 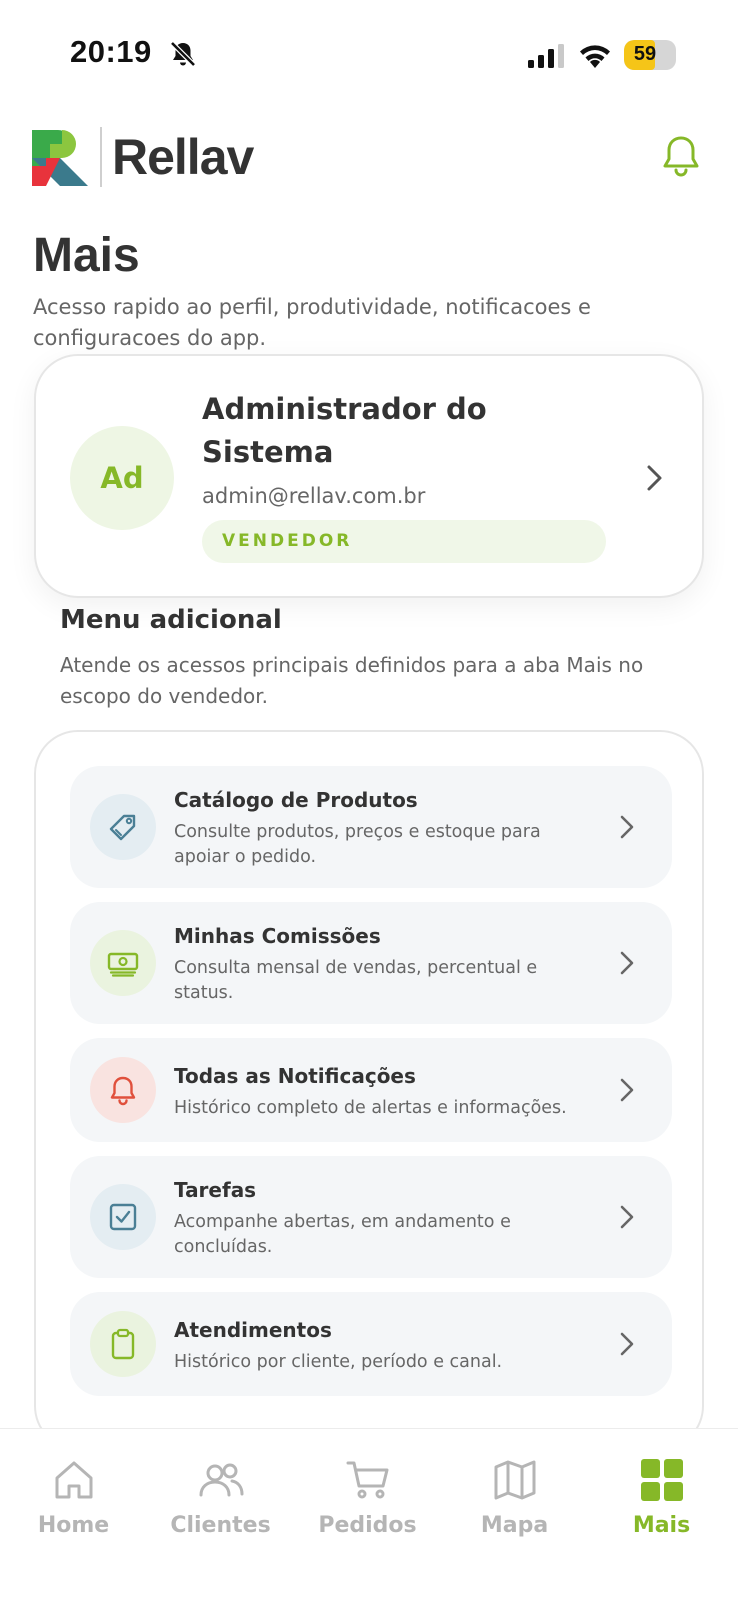 I want to click on notification-bell-icon, so click(x=681, y=157).